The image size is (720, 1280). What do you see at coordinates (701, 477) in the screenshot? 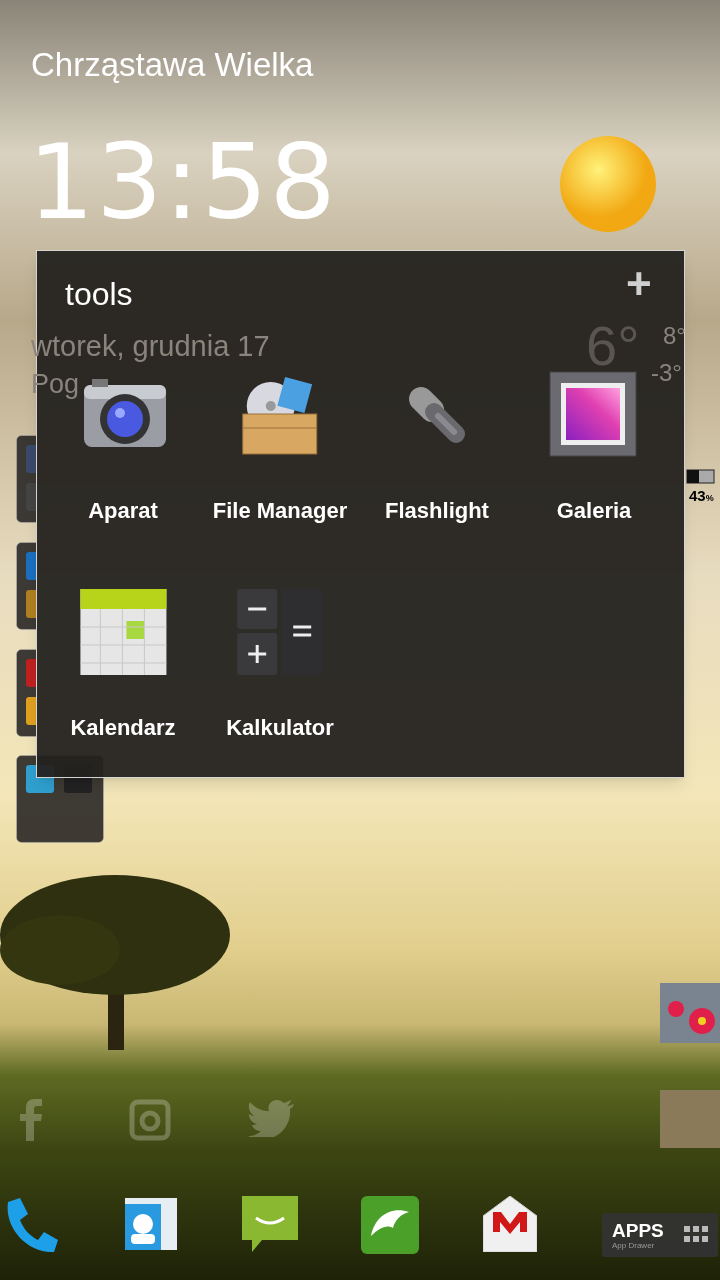
I see `battery-icon` at bounding box center [701, 477].